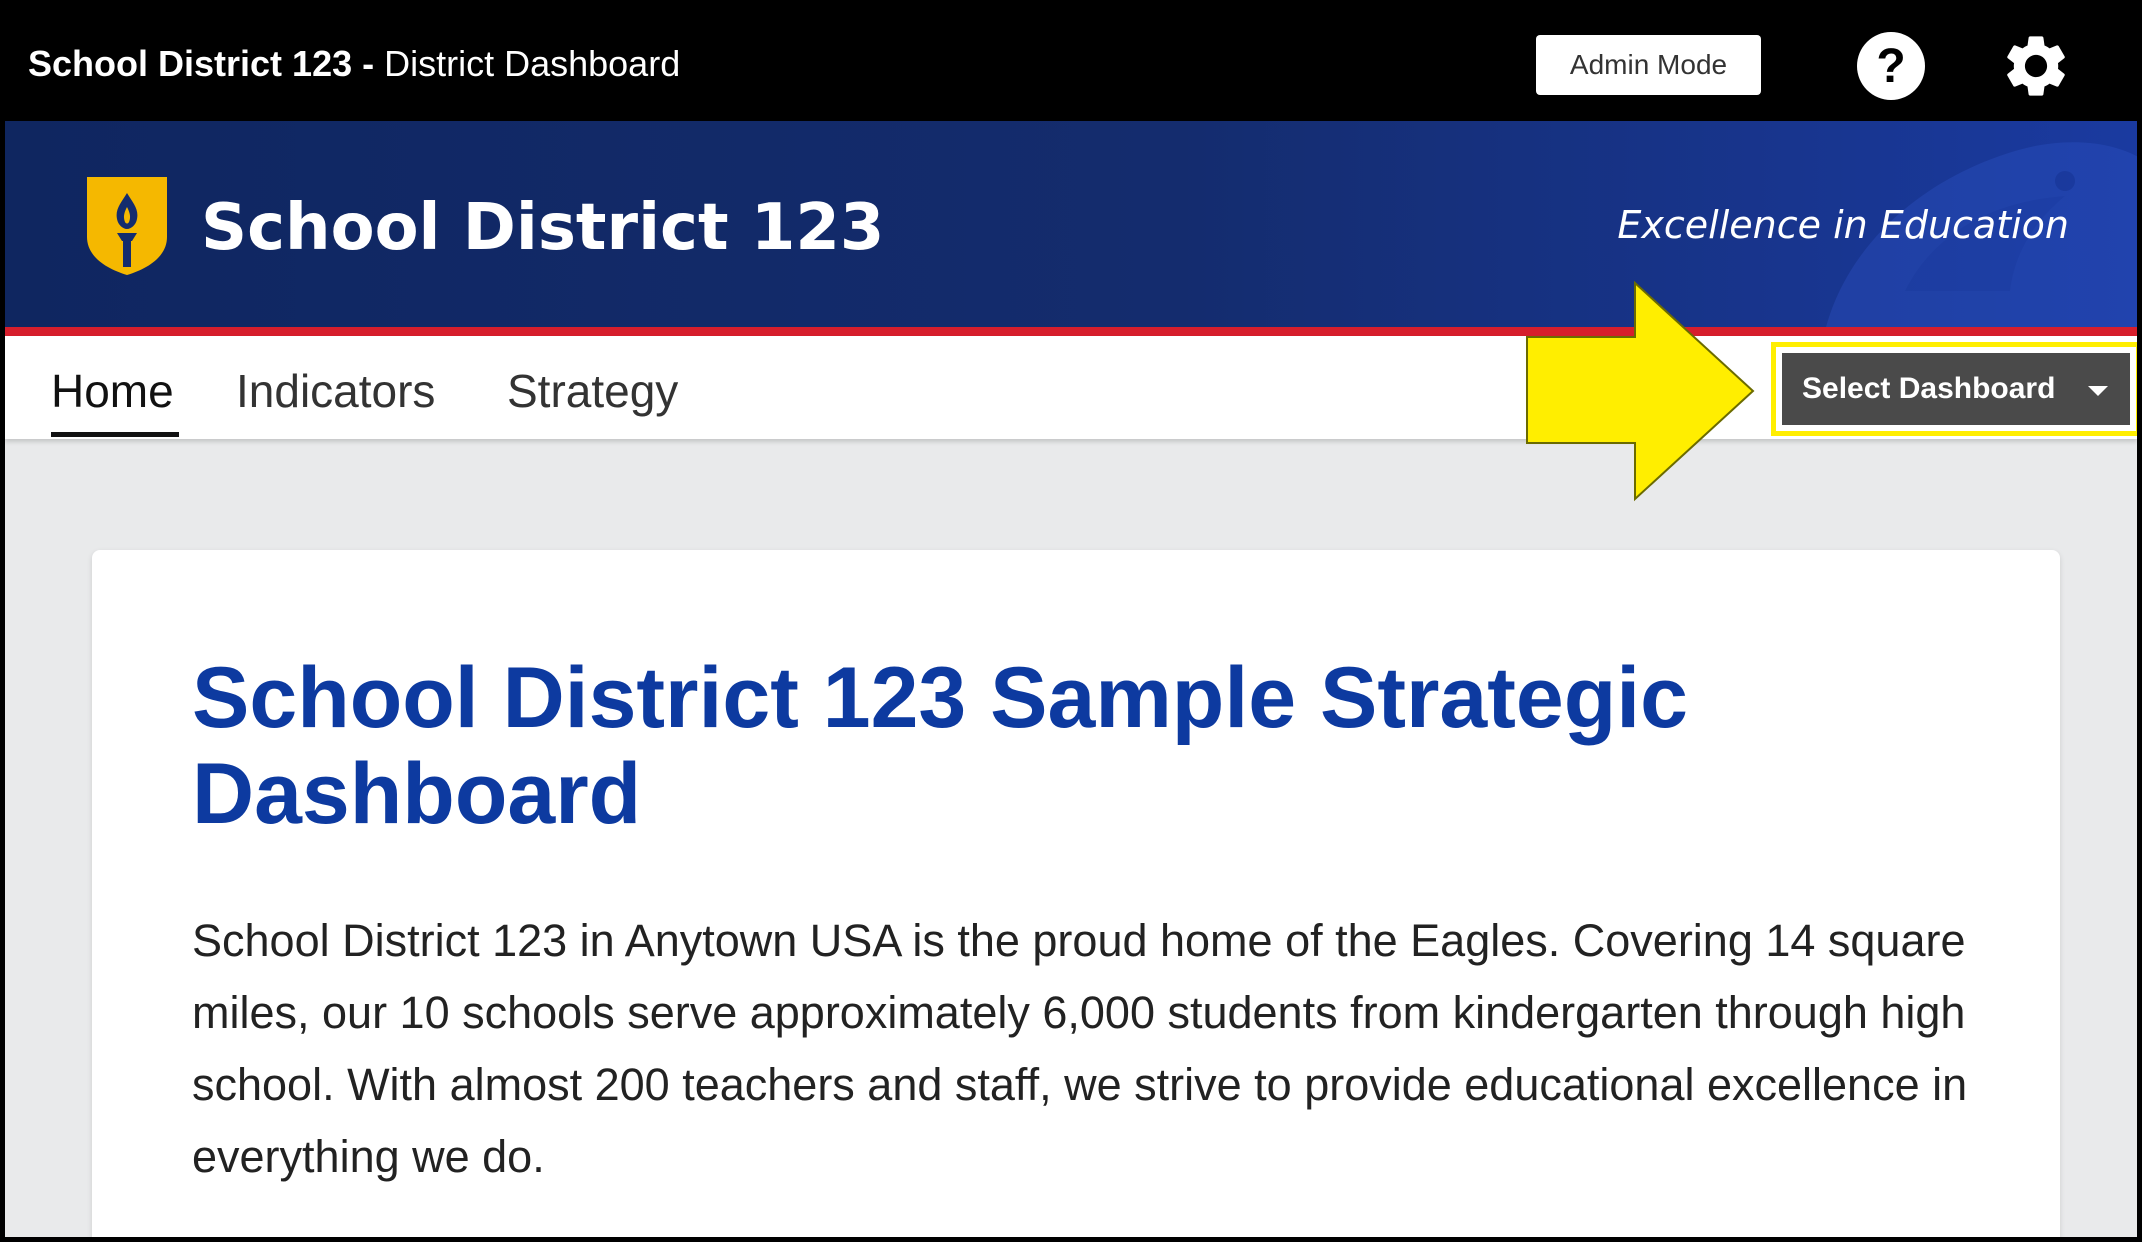 The image size is (2142, 1242). I want to click on district-name: School District 123, so click(543, 228).